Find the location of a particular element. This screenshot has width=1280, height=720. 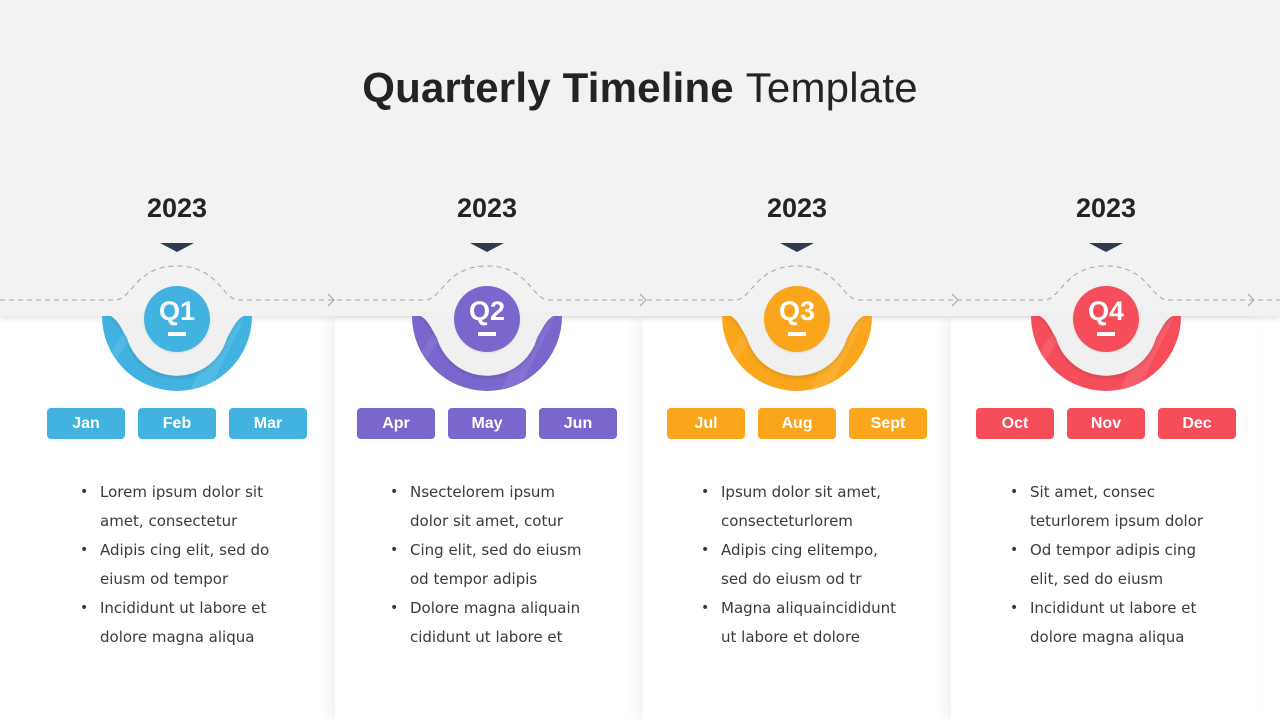

bullet-item: Sit amet, consec teturlorem ipsum dolor is located at coordinates (1110, 507).